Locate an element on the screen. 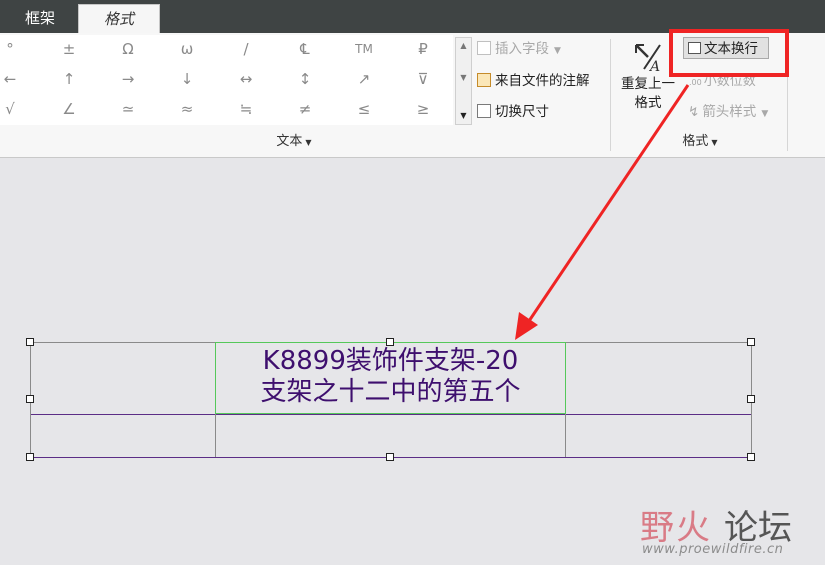 The height and width of the screenshot is (565, 825). cell-text: K8899装饰件支架-20 支架之十二中的第五个 is located at coordinates (390, 377).